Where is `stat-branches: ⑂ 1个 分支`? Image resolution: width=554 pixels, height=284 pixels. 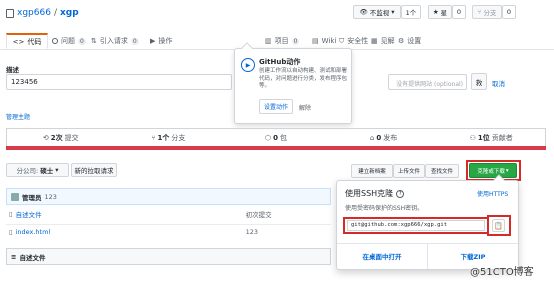
stat-branches: ⑂ 1个 分支 is located at coordinates (169, 137).